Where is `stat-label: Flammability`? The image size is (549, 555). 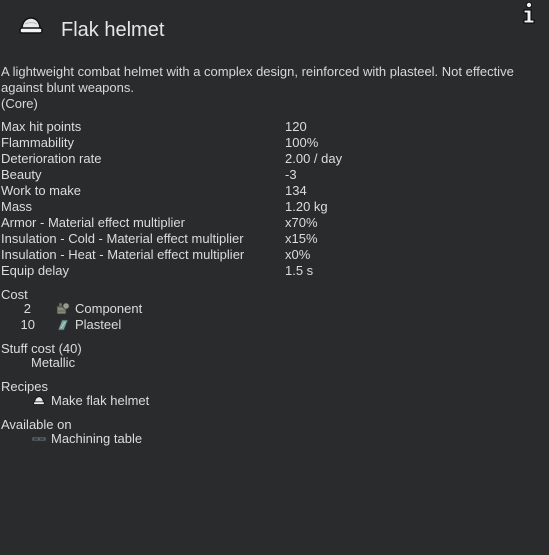 stat-label: Flammability is located at coordinates (37, 142).